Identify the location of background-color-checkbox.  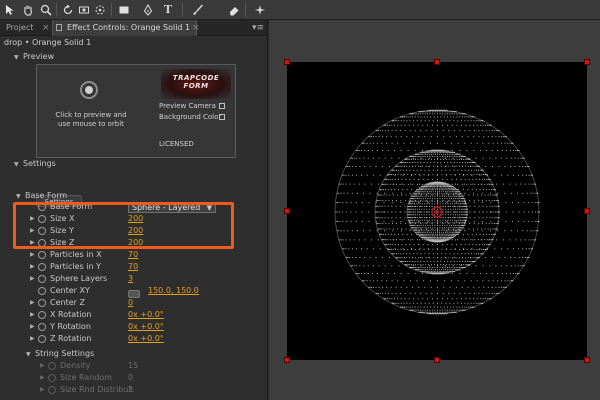
(222, 117).